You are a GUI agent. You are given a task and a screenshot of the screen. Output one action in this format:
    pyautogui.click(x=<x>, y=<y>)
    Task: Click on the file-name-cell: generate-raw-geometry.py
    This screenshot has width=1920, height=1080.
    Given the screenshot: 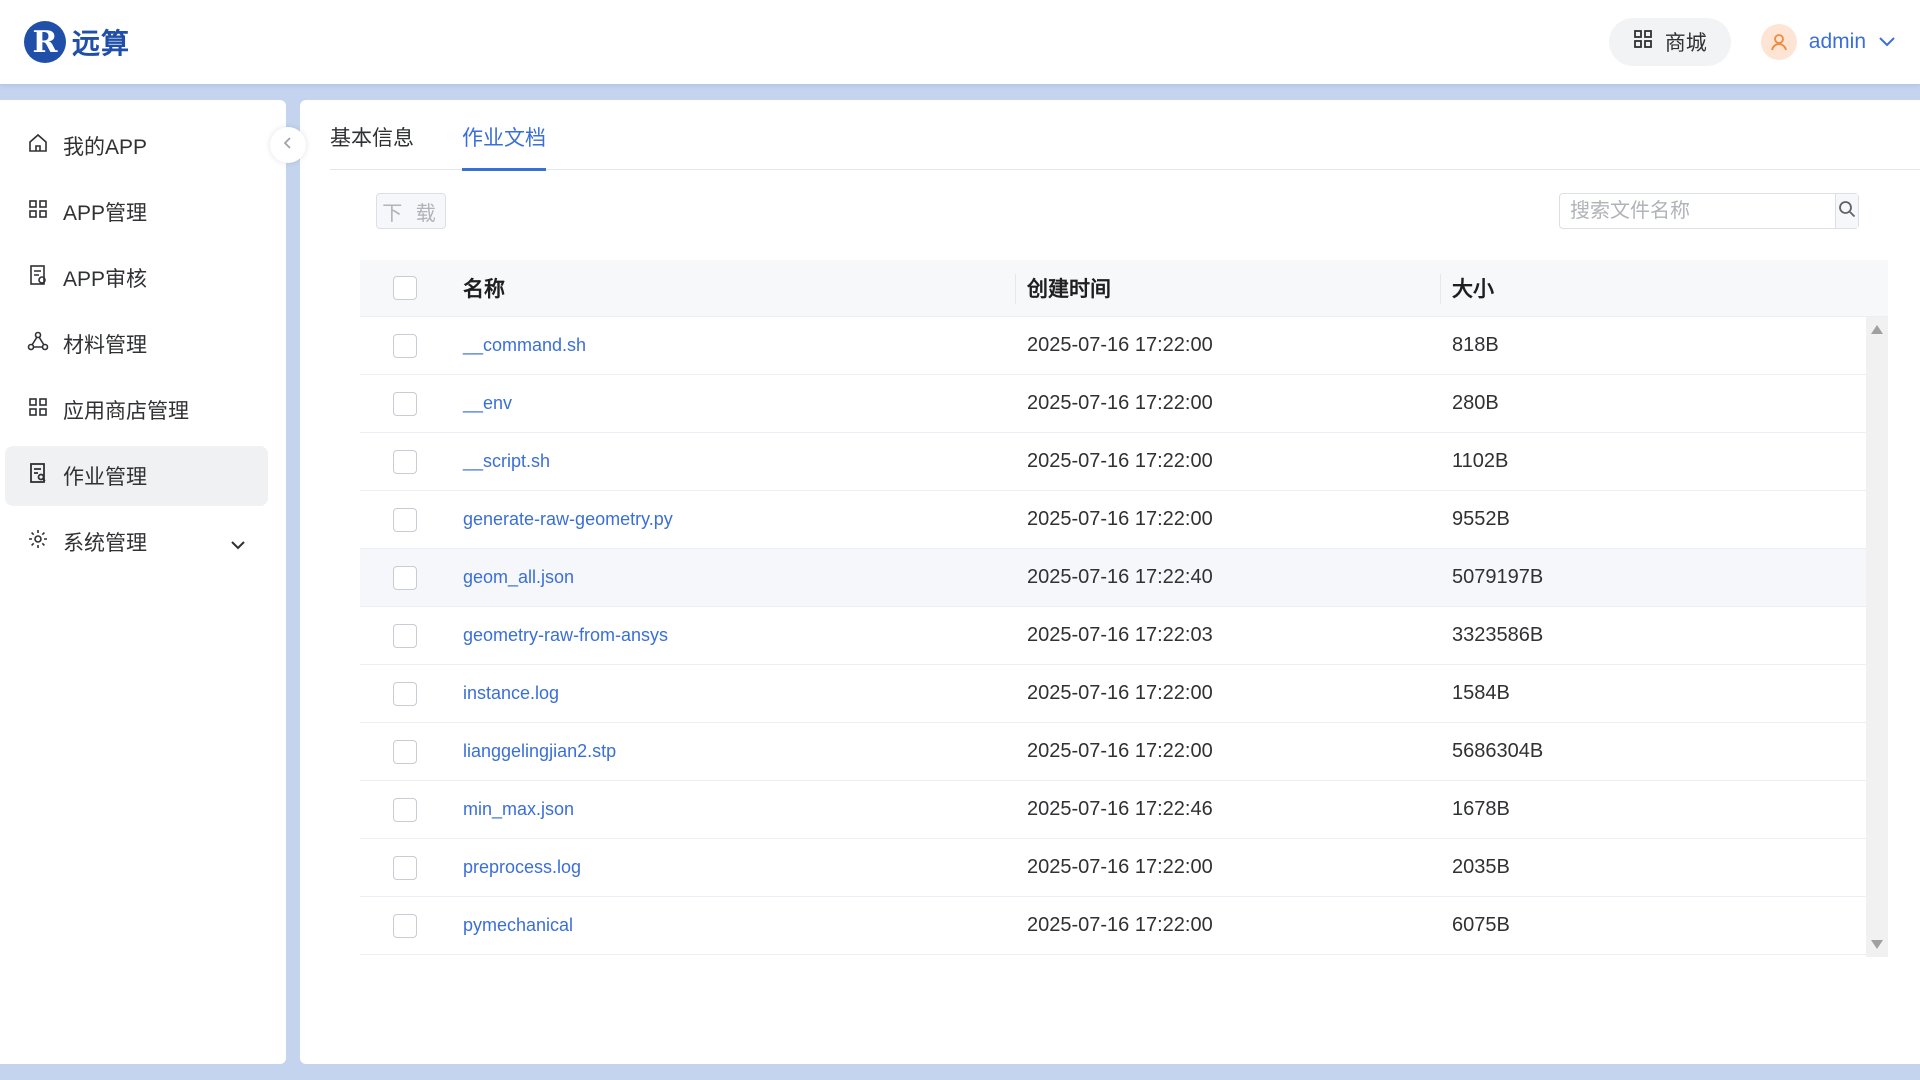 What is the action you would take?
    pyautogui.click(x=739, y=519)
    